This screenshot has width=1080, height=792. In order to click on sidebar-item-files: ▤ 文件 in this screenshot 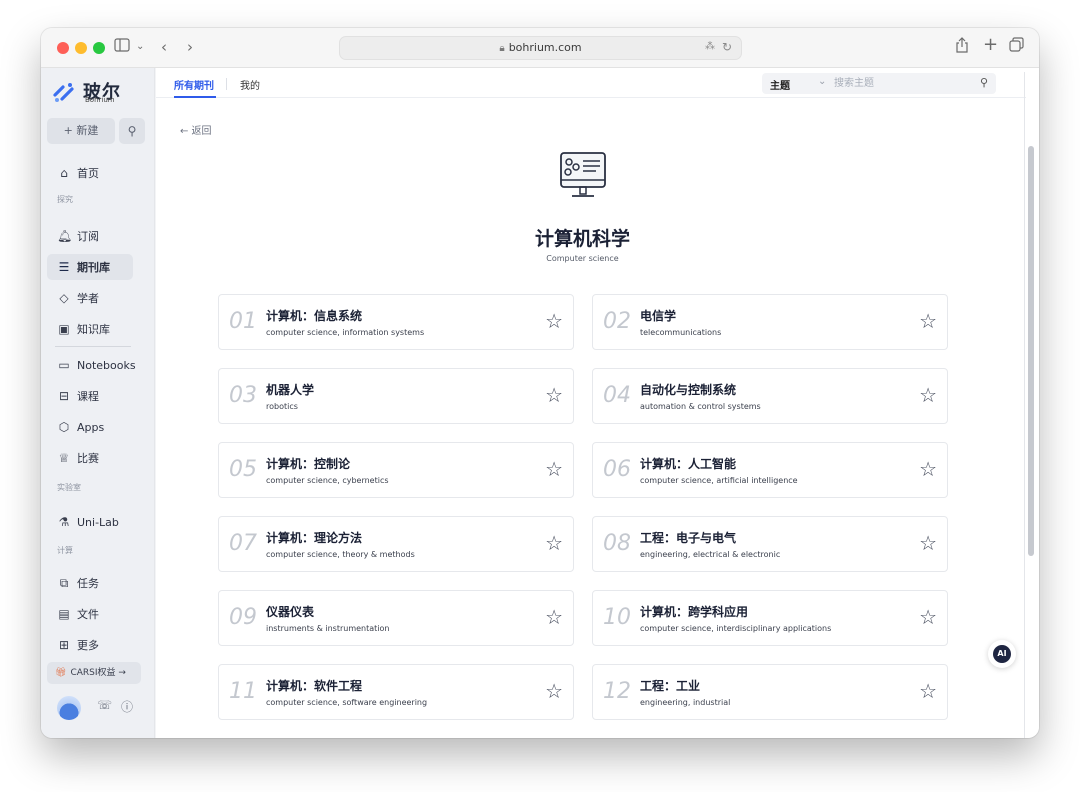, I will do `click(90, 614)`.